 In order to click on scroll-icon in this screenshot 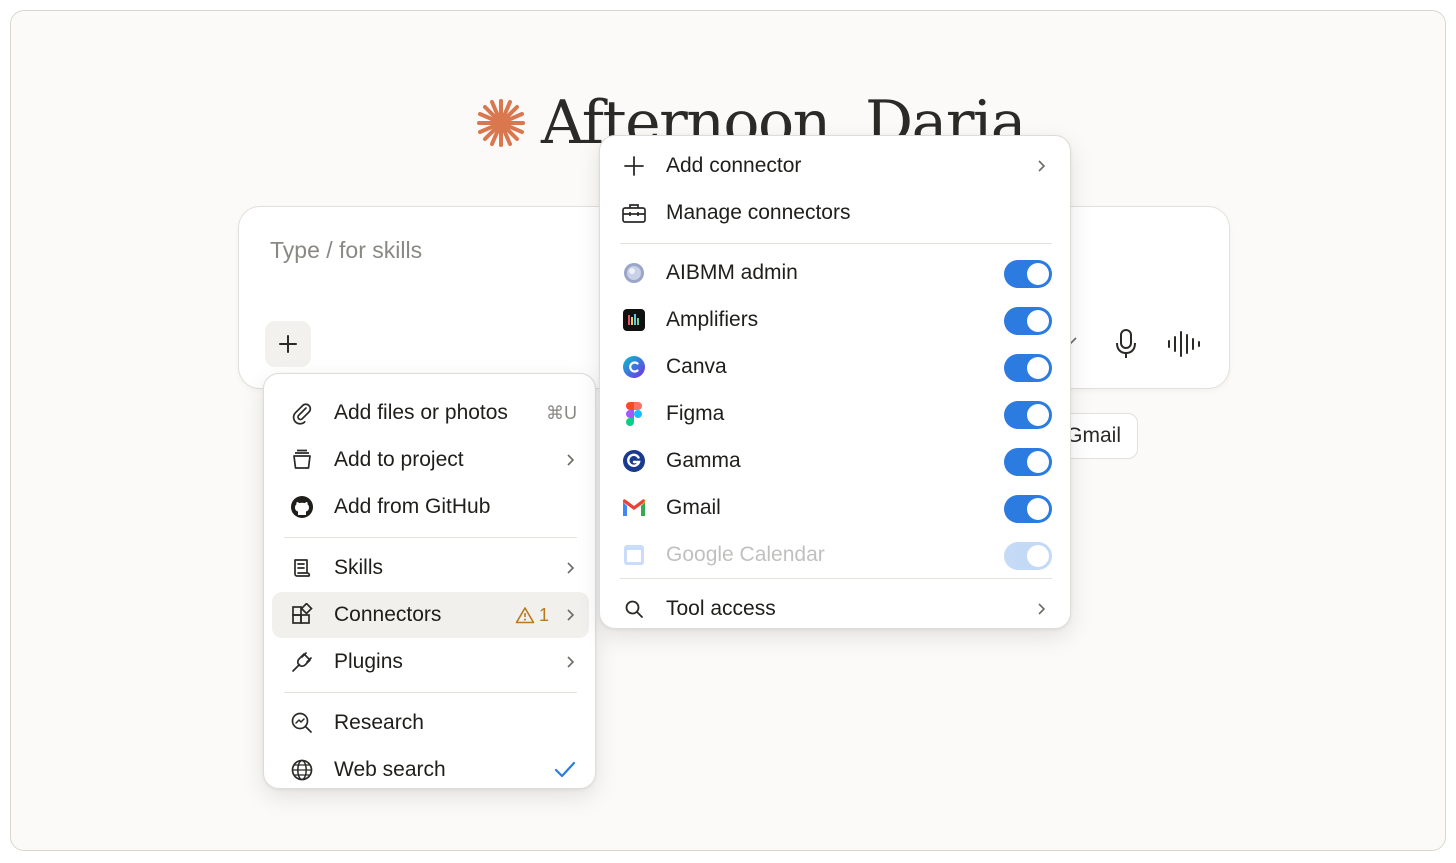, I will do `click(302, 568)`.